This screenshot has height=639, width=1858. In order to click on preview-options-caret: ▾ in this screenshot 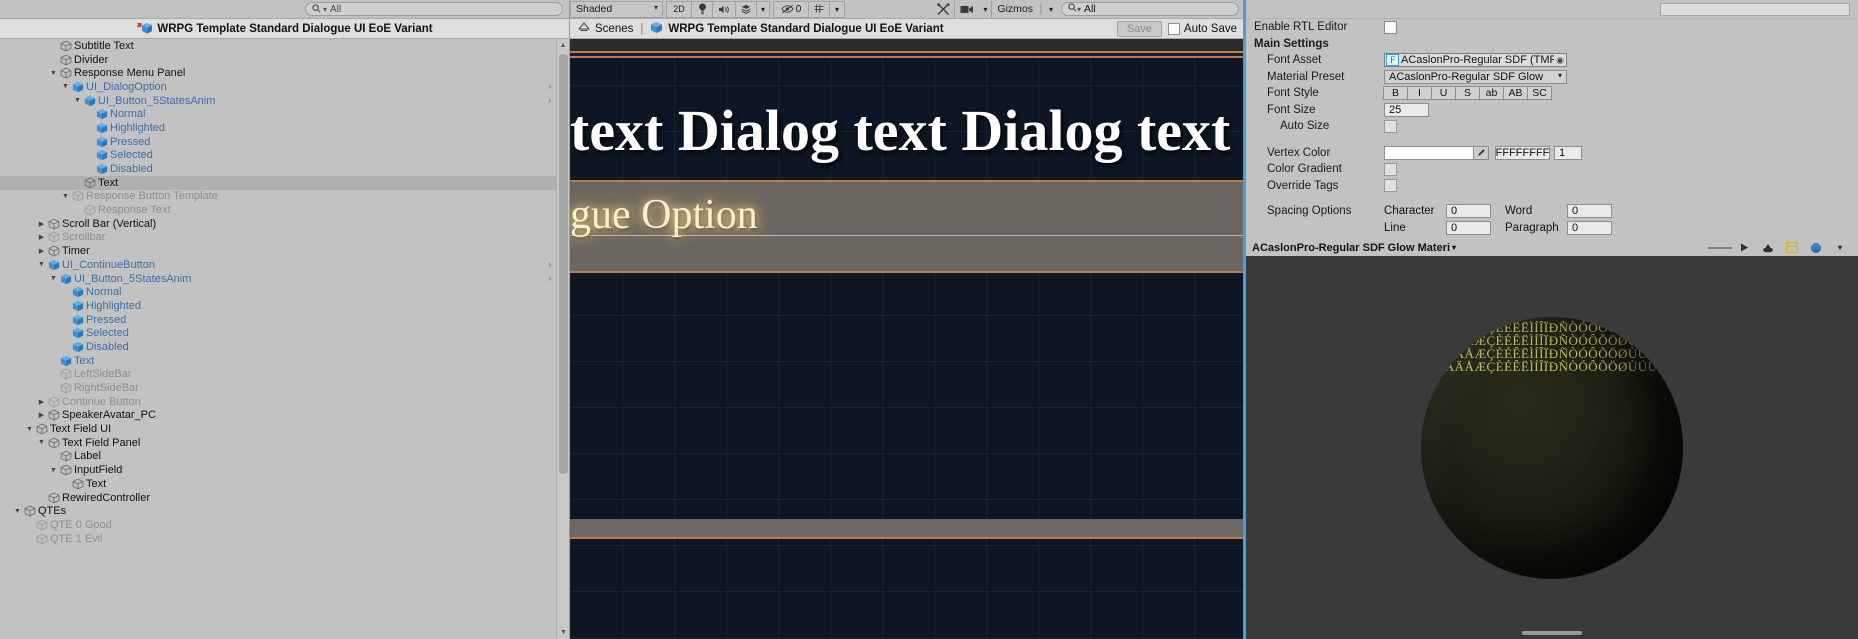, I will do `click(1840, 247)`.